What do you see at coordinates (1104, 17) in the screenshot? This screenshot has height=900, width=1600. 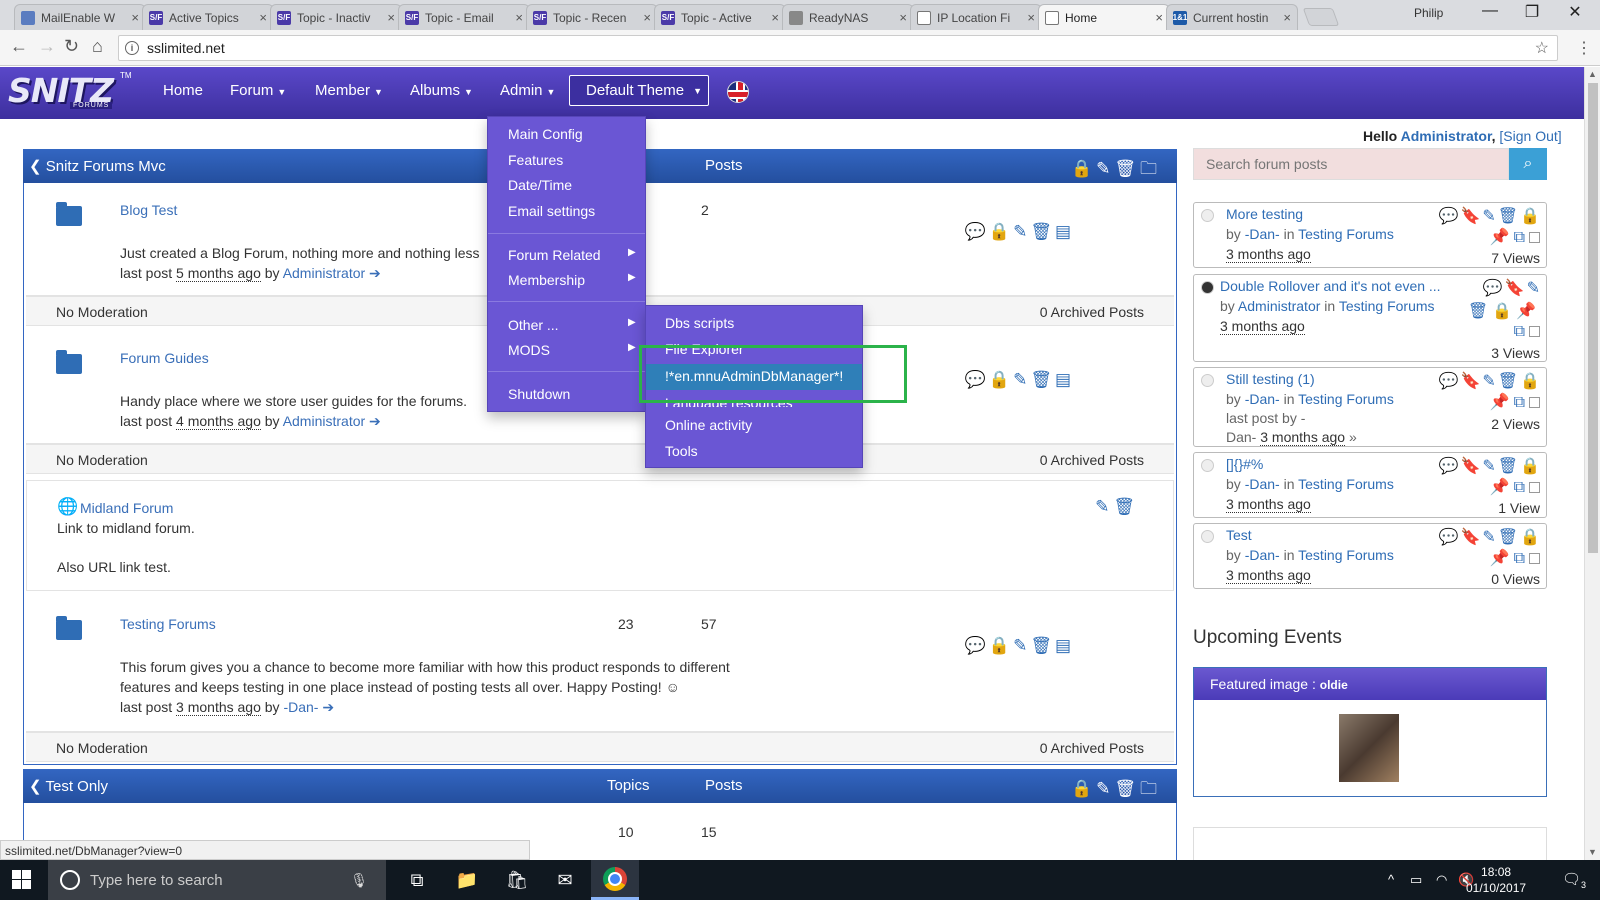 I see `browser-tab-active: Home ×` at bounding box center [1104, 17].